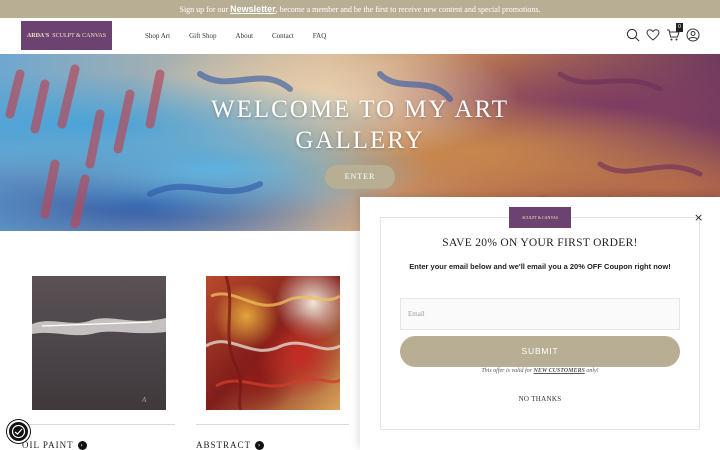  I want to click on category-oil-paint: OIL PAINT ›, so click(54, 445).